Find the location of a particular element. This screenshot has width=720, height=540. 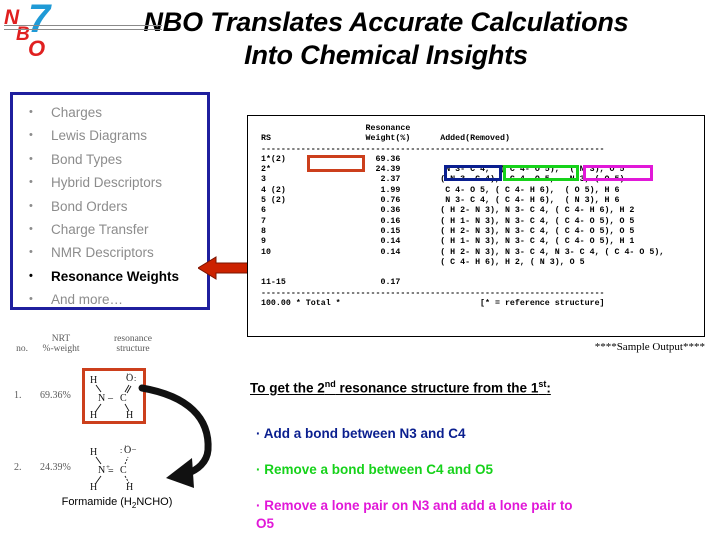

slide-title-line2: Into Chemical Insights is located at coordinates (386, 55).